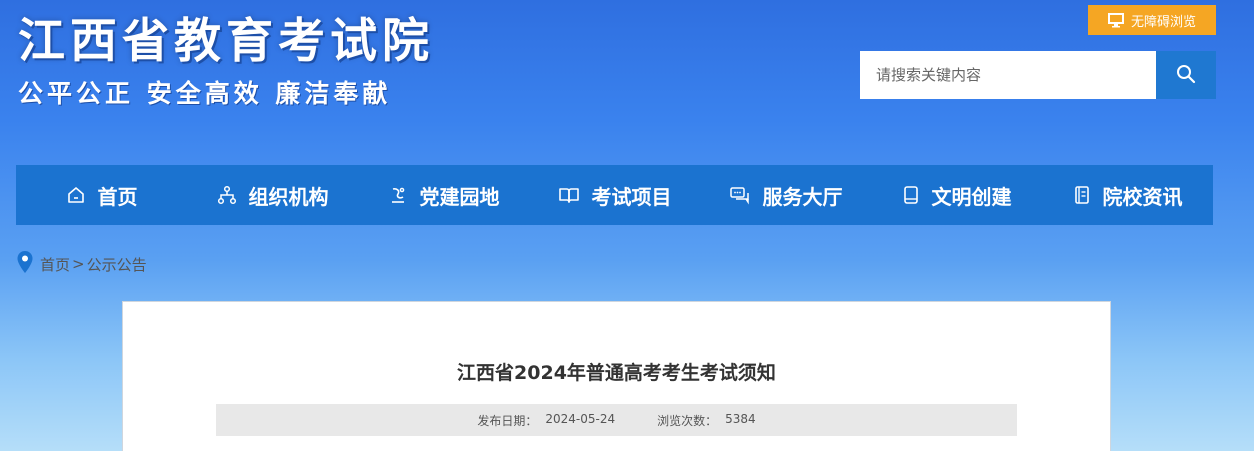 The image size is (1254, 451). I want to click on nav-item-exams: 考试项目, so click(614, 195).